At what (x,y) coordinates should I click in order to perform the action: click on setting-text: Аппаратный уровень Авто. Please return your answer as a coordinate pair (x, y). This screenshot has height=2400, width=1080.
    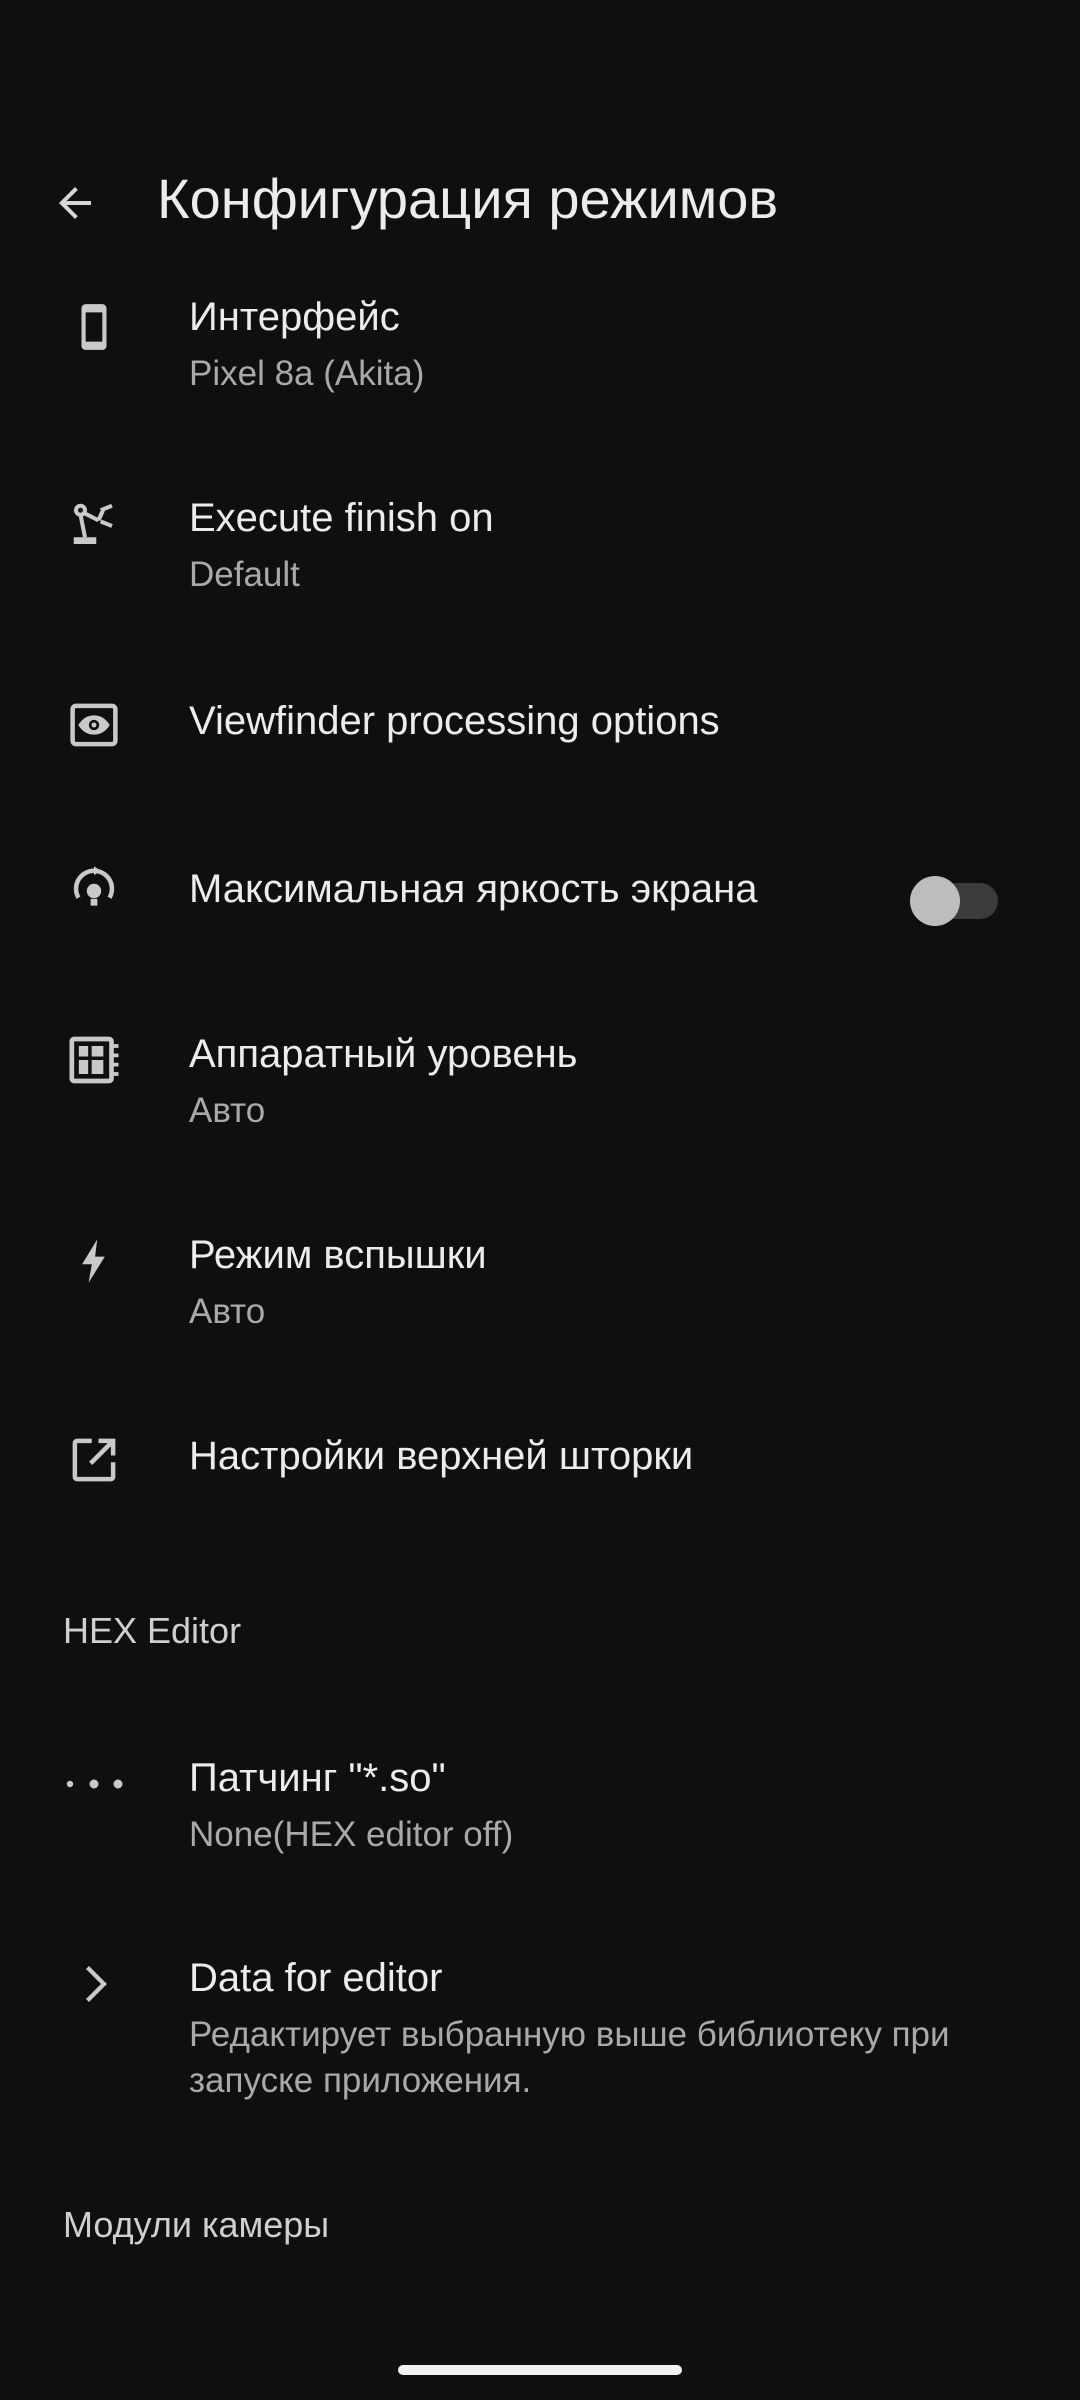
    Looking at the image, I should click on (614, 1082).